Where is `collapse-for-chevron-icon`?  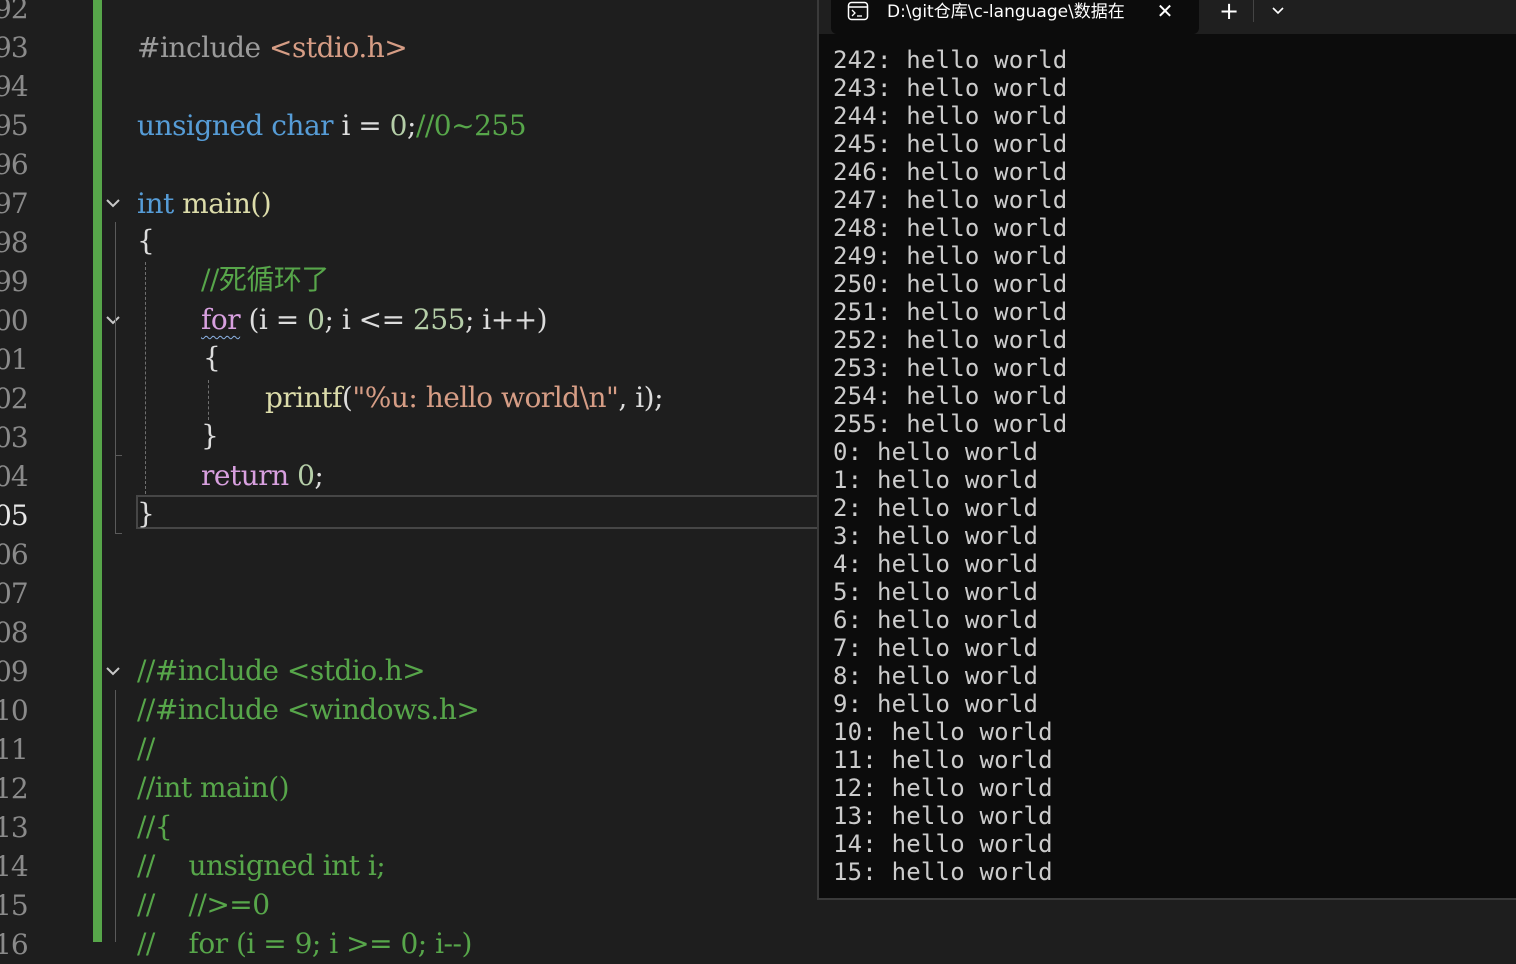 collapse-for-chevron-icon is located at coordinates (113, 320).